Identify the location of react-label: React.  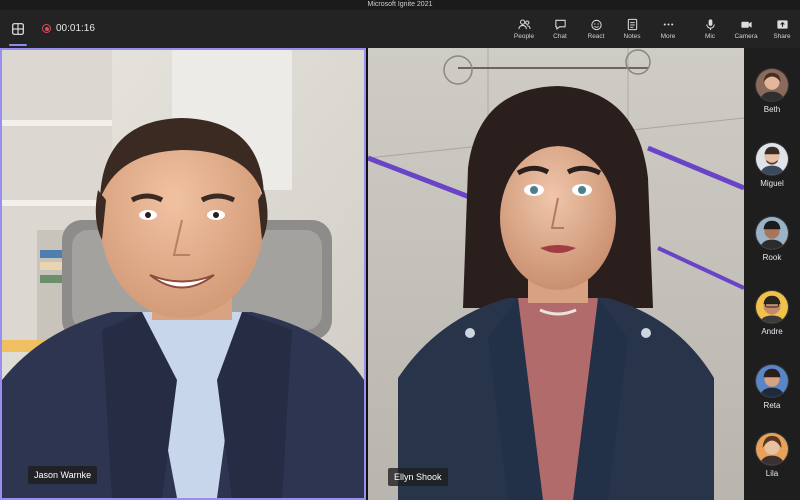
(596, 36).